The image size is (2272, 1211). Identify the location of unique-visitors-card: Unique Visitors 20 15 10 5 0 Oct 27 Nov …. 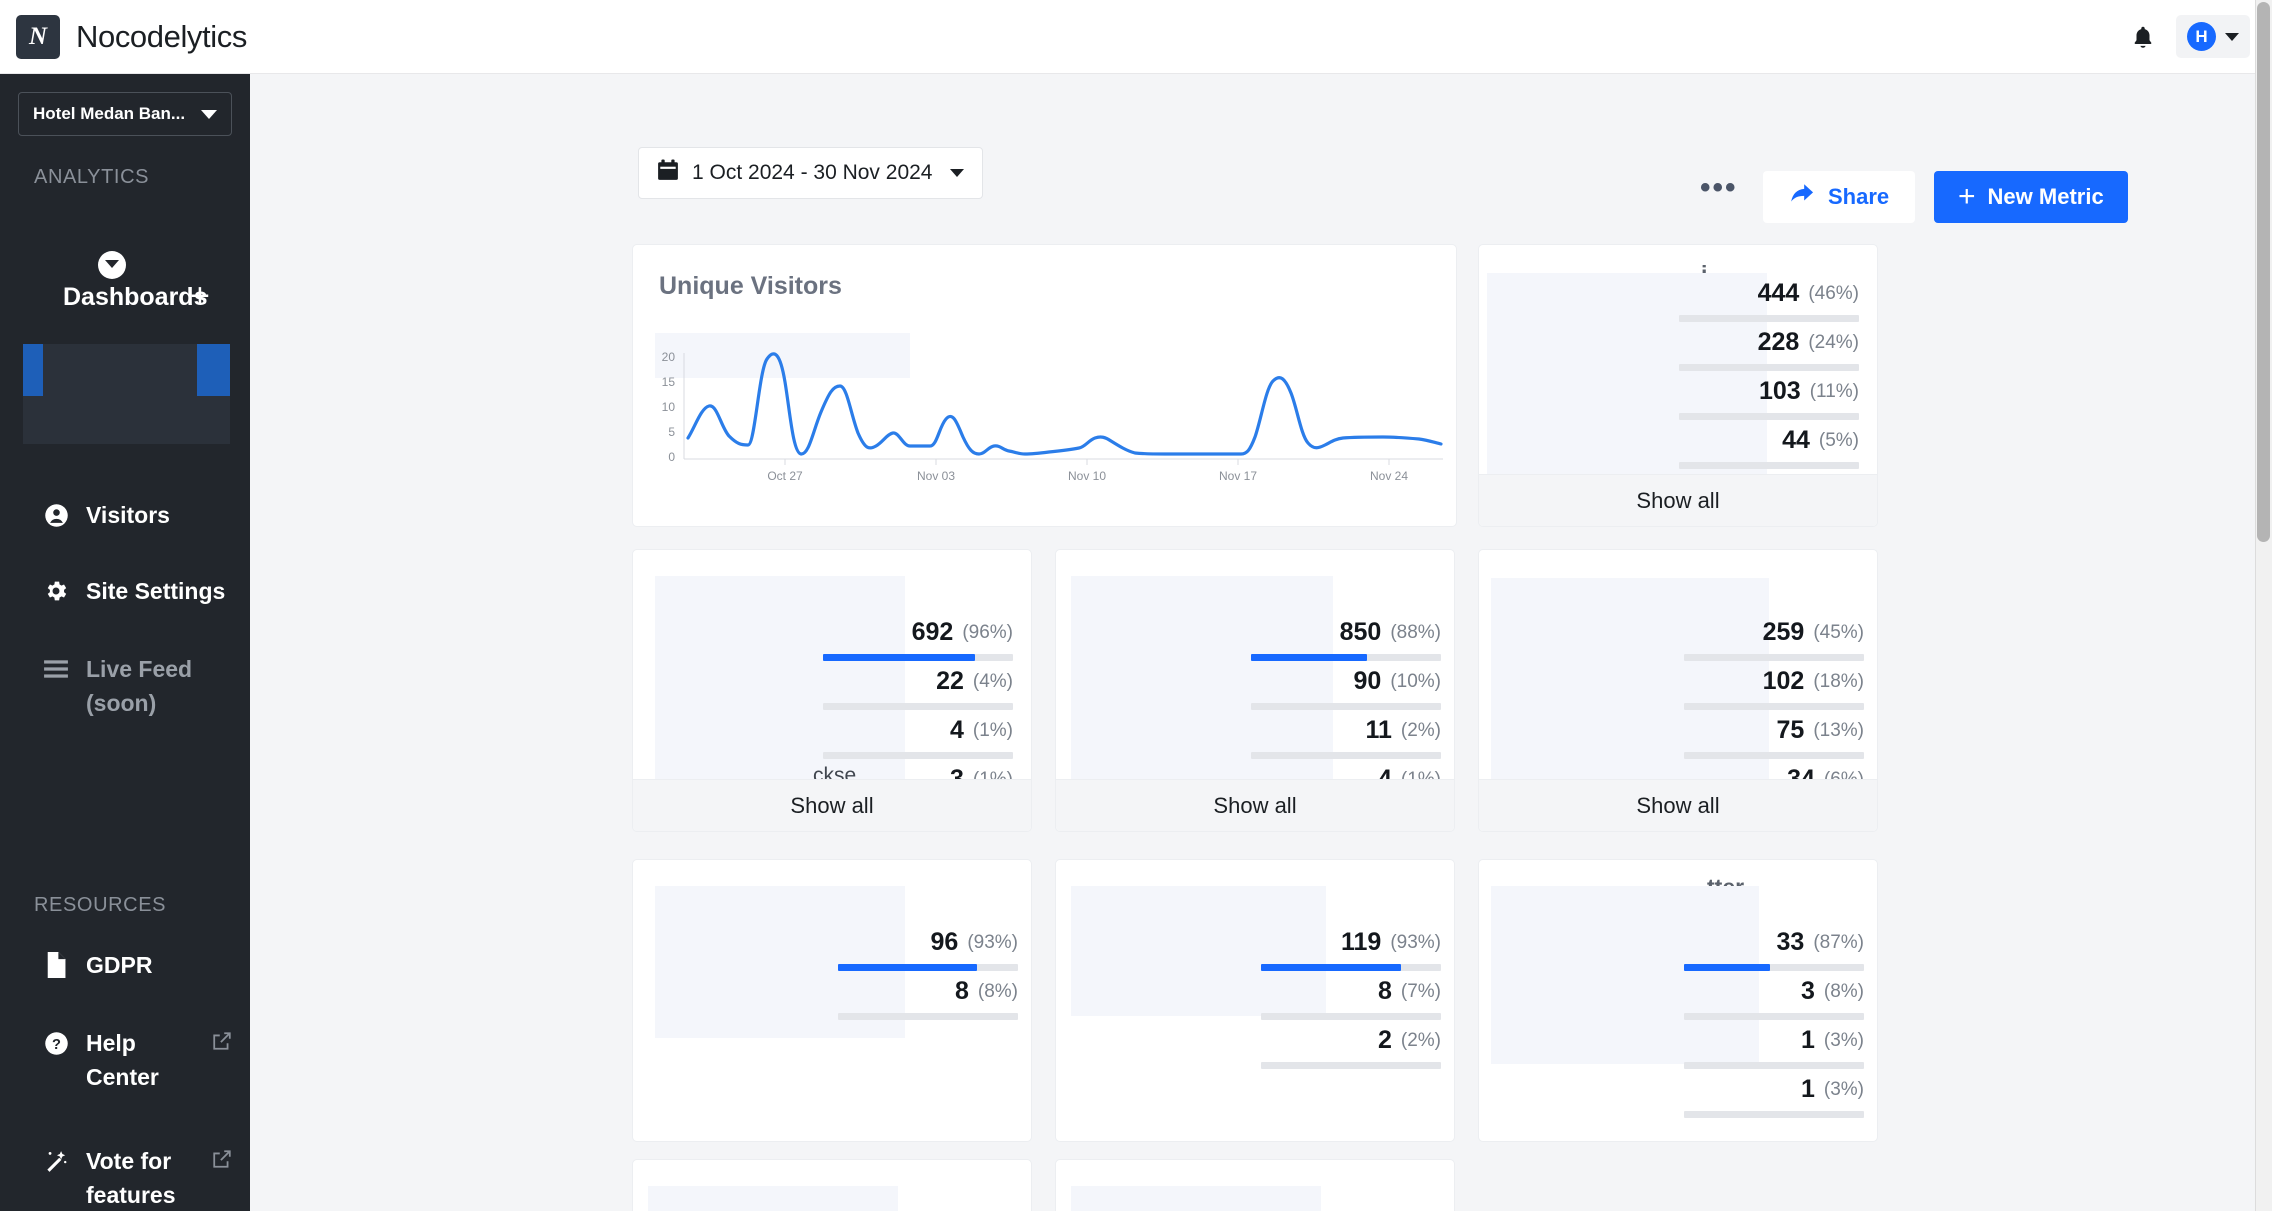
(1044, 385).